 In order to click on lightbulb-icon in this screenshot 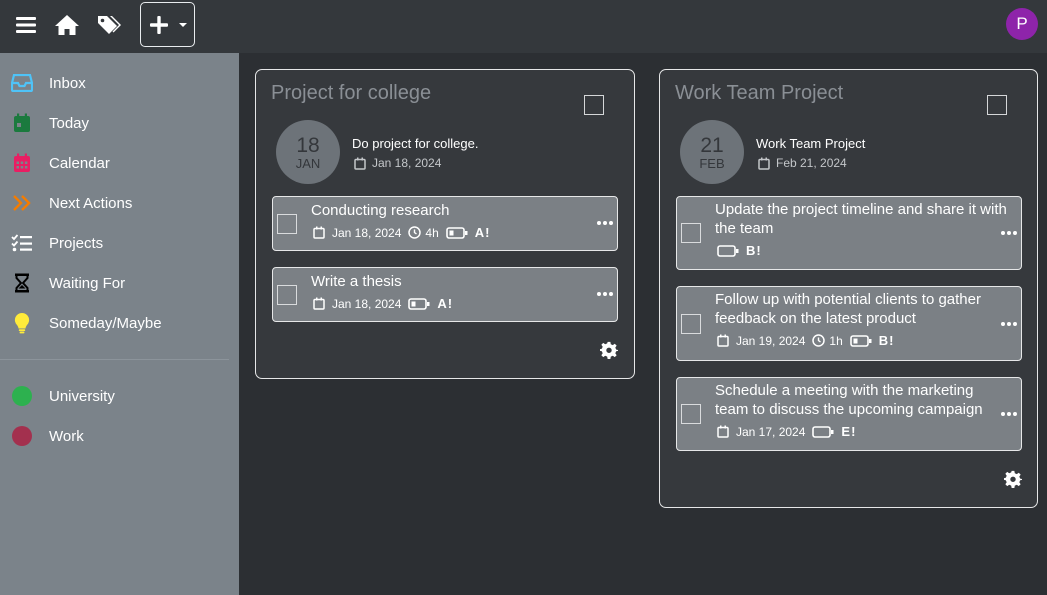, I will do `click(22, 323)`.